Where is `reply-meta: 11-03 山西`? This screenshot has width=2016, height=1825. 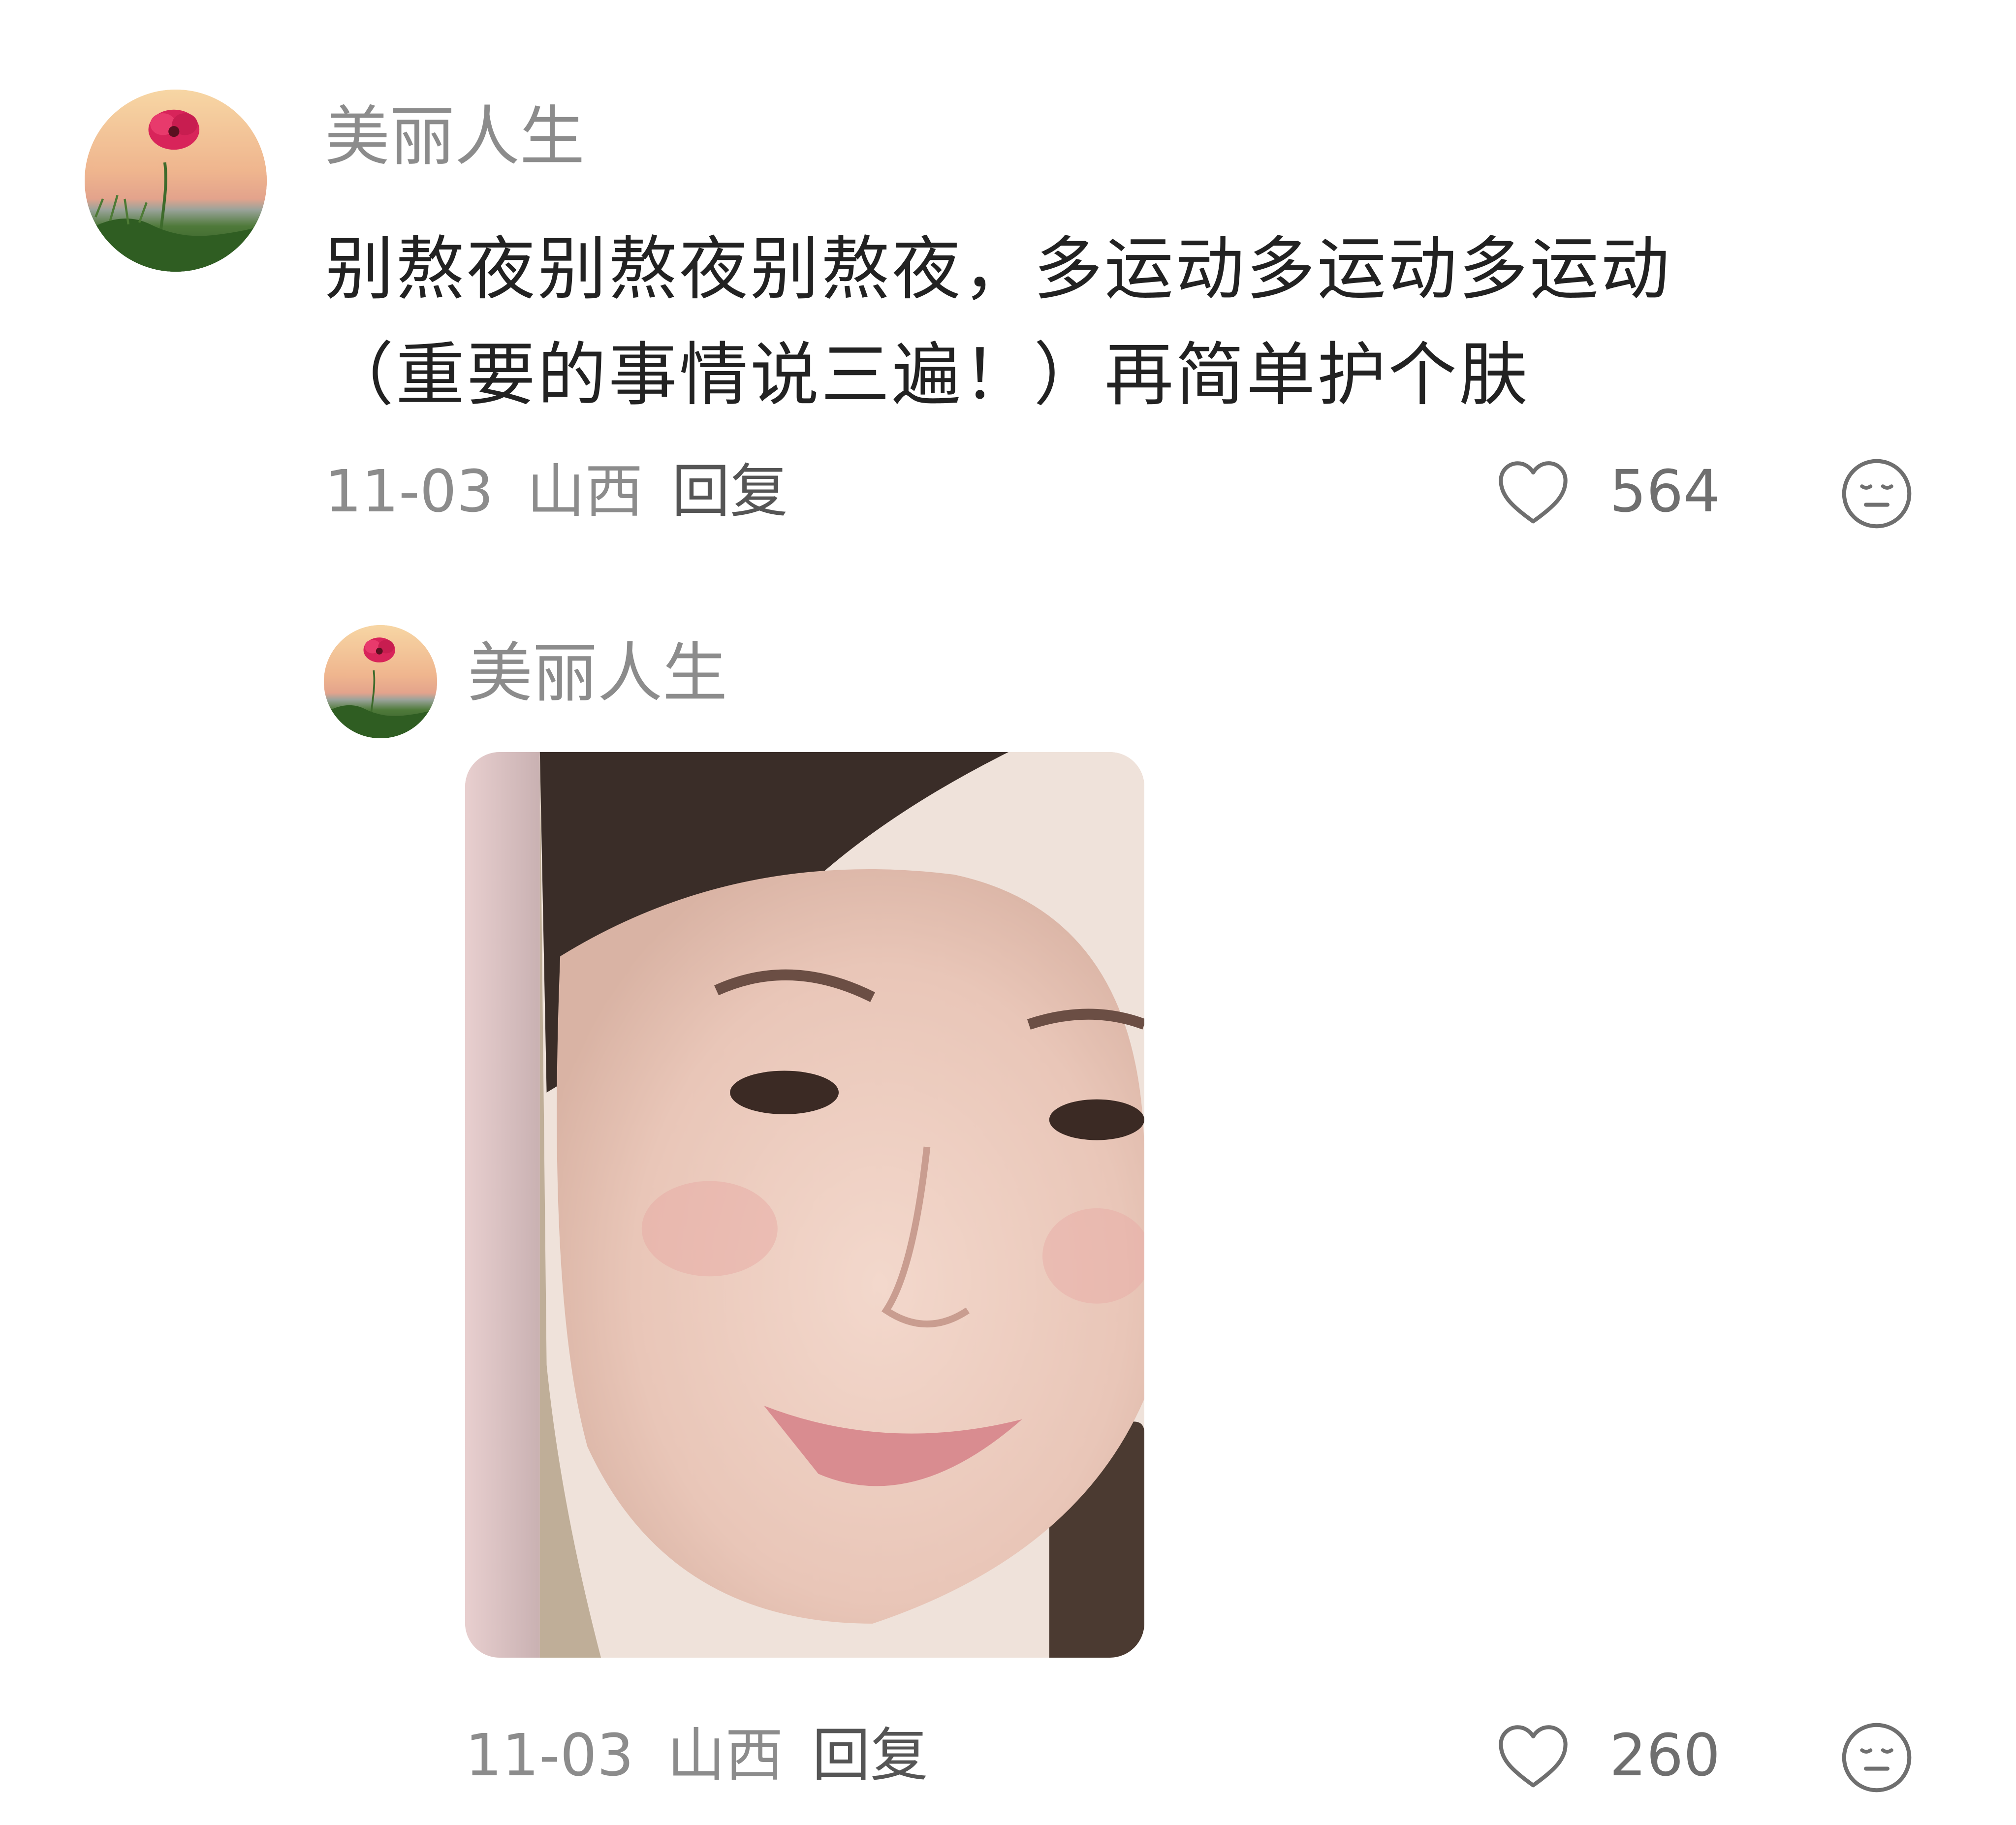
reply-meta: 11-03 山西 is located at coordinates (624, 1755).